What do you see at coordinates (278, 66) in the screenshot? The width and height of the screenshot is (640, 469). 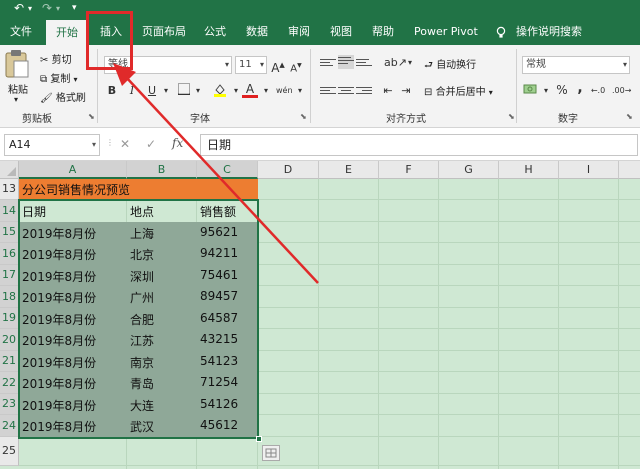 I see `grow-font-button: A▲` at bounding box center [278, 66].